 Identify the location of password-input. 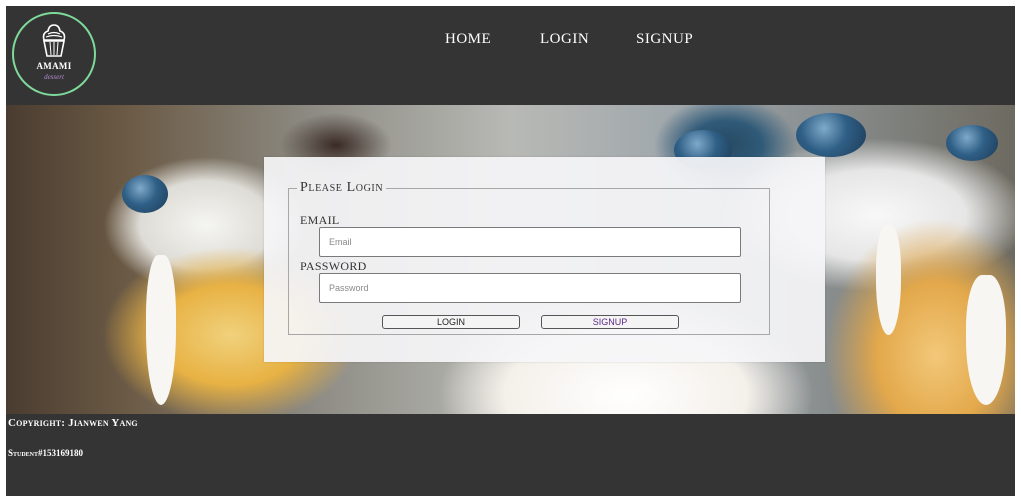
(530, 288).